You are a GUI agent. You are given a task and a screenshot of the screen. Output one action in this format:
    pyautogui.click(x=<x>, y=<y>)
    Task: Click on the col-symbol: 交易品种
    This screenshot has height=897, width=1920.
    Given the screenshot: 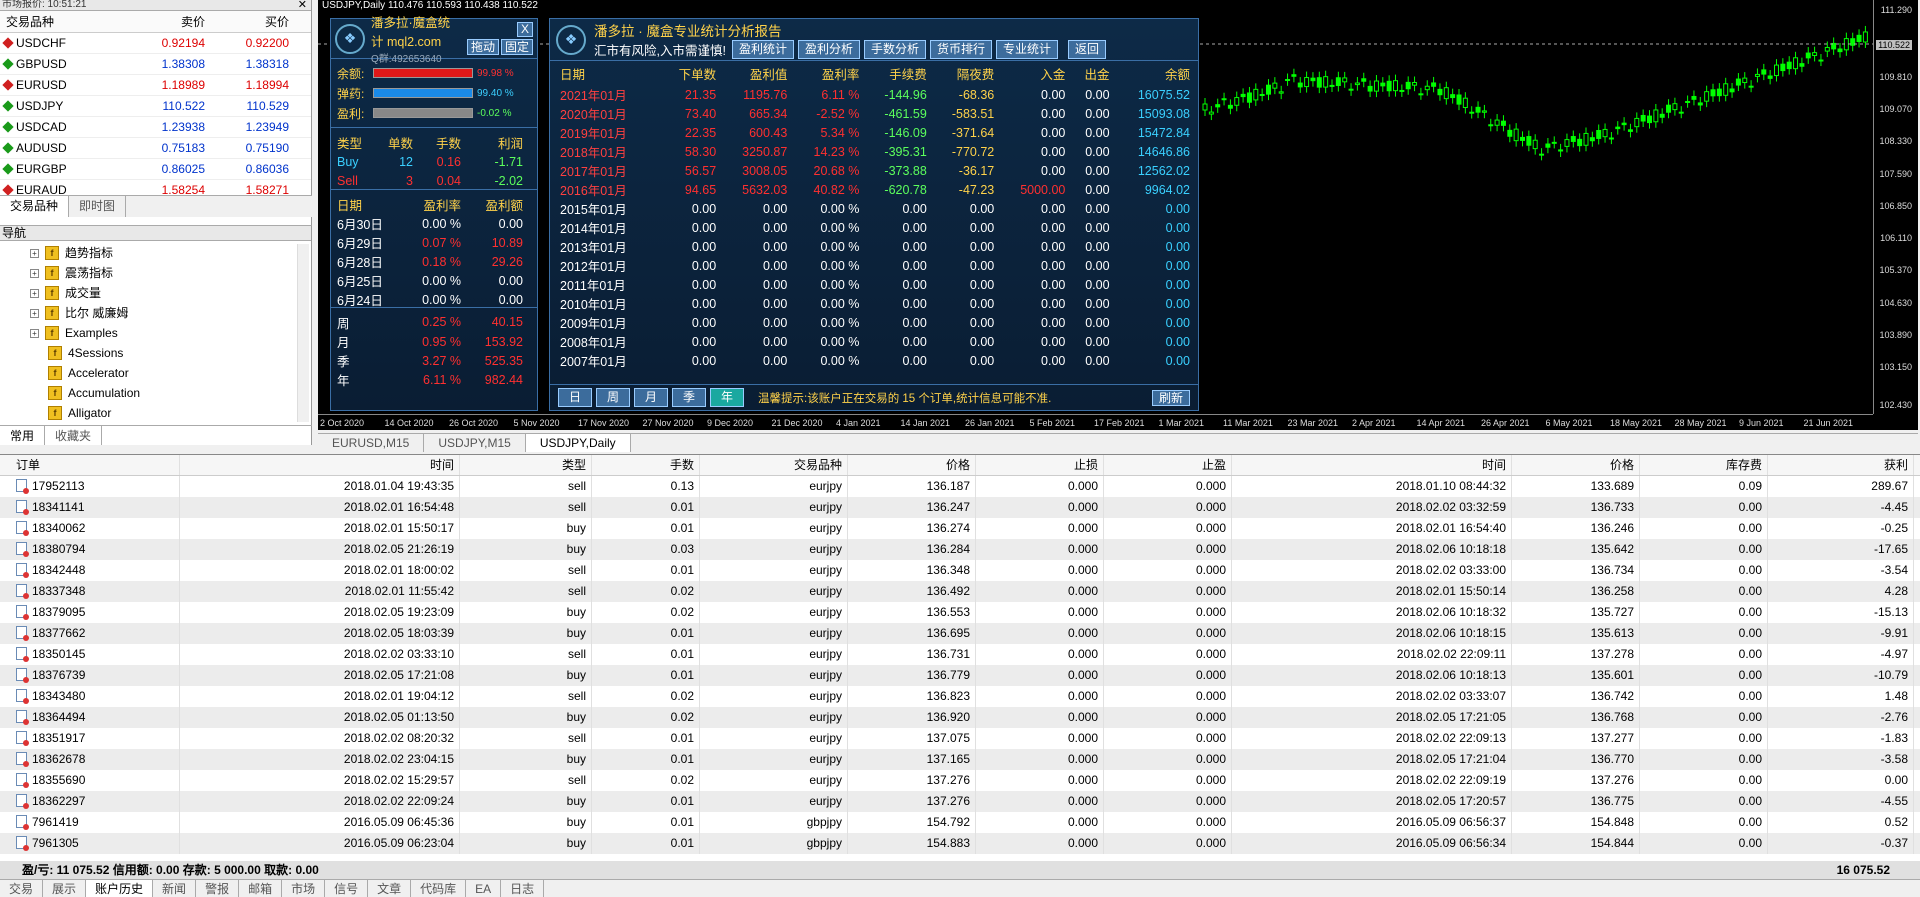 What is the action you would take?
    pyautogui.click(x=62, y=21)
    